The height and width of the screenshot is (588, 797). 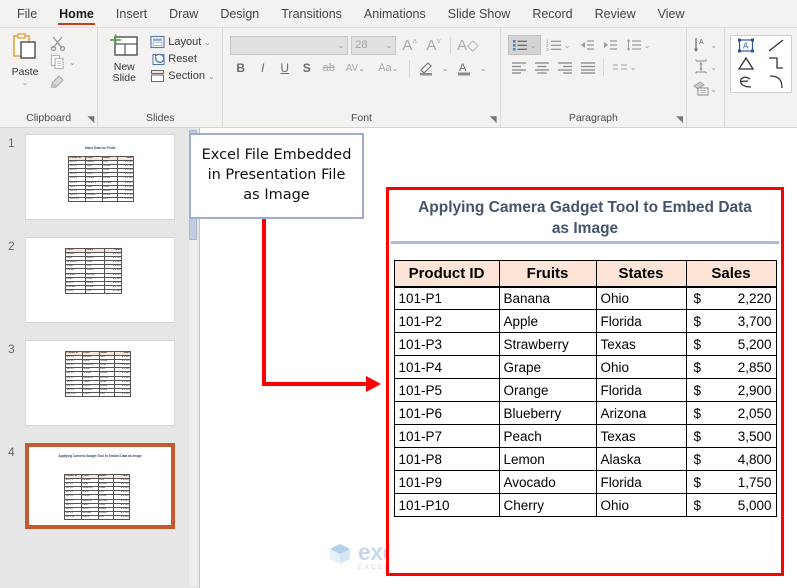 What do you see at coordinates (731, 390) in the screenshot?
I see `cell-sales: $2,900` at bounding box center [731, 390].